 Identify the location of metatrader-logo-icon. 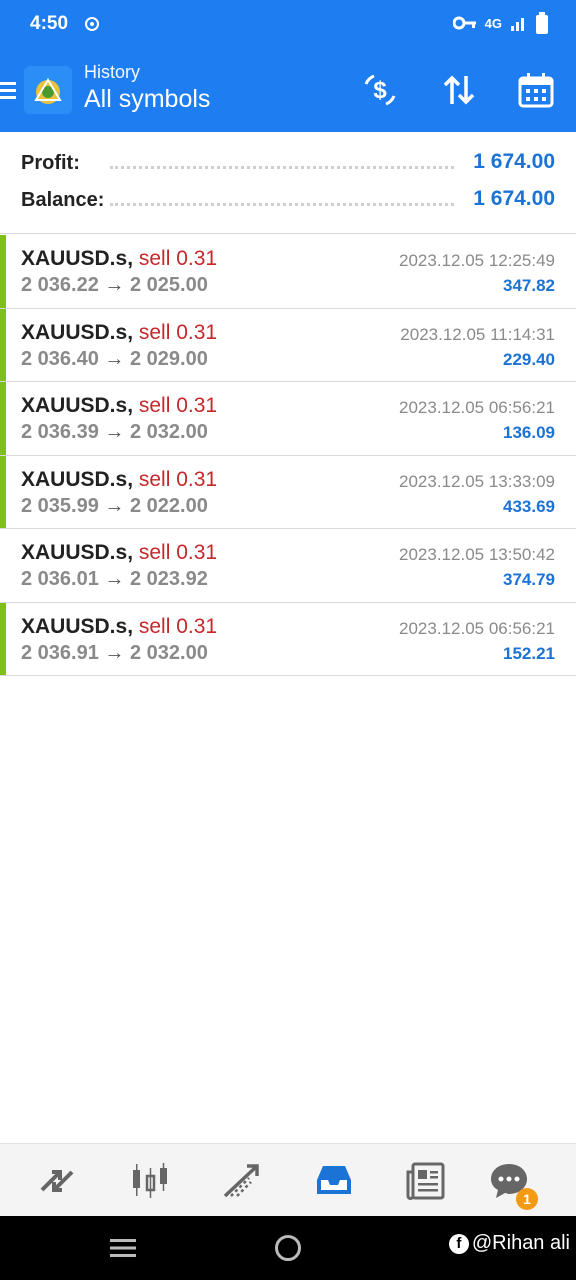
(48, 91).